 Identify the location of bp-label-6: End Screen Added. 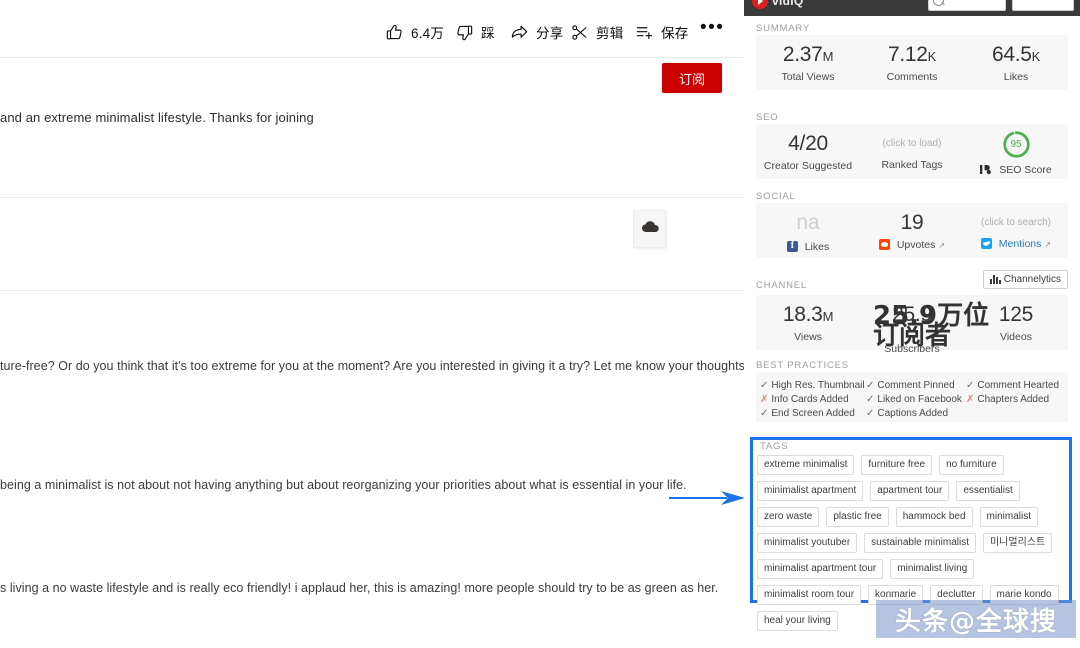
(813, 413).